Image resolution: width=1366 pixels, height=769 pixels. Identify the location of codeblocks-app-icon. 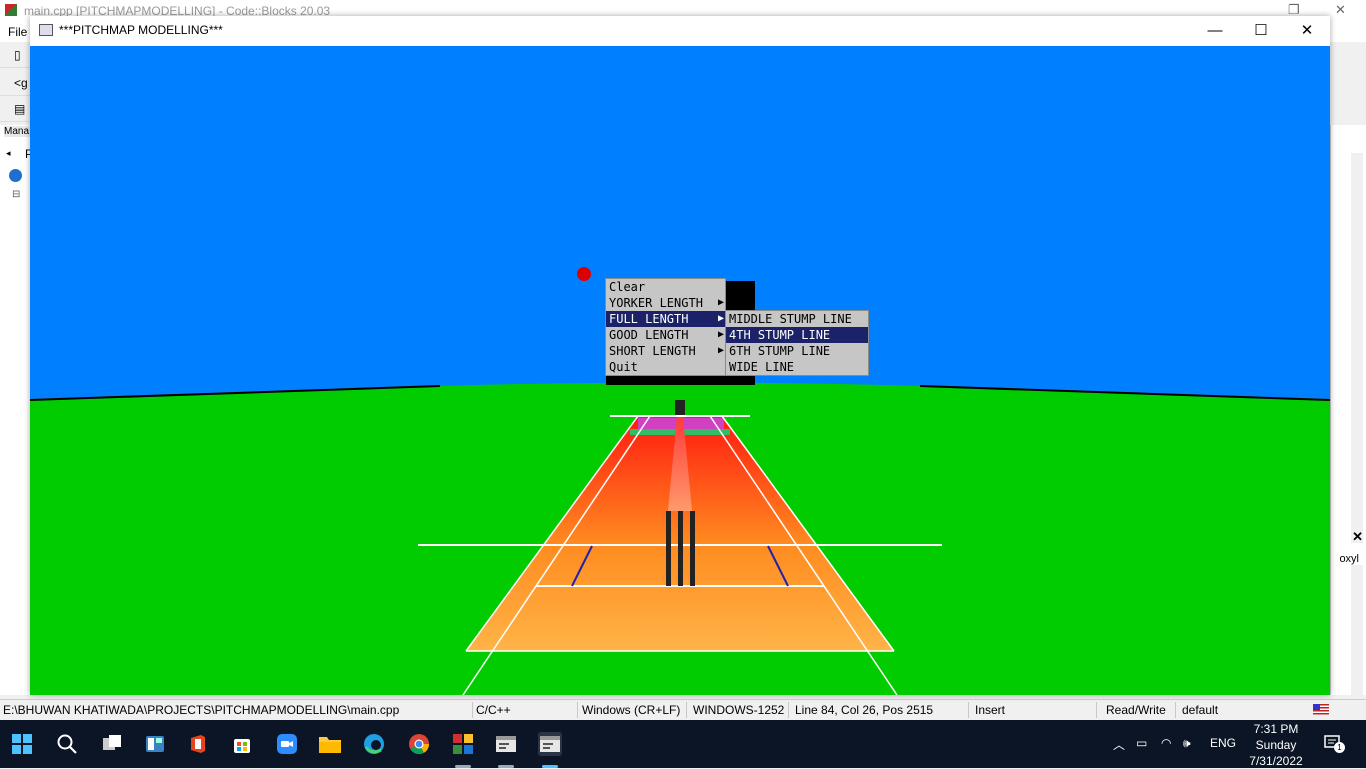
(11, 10).